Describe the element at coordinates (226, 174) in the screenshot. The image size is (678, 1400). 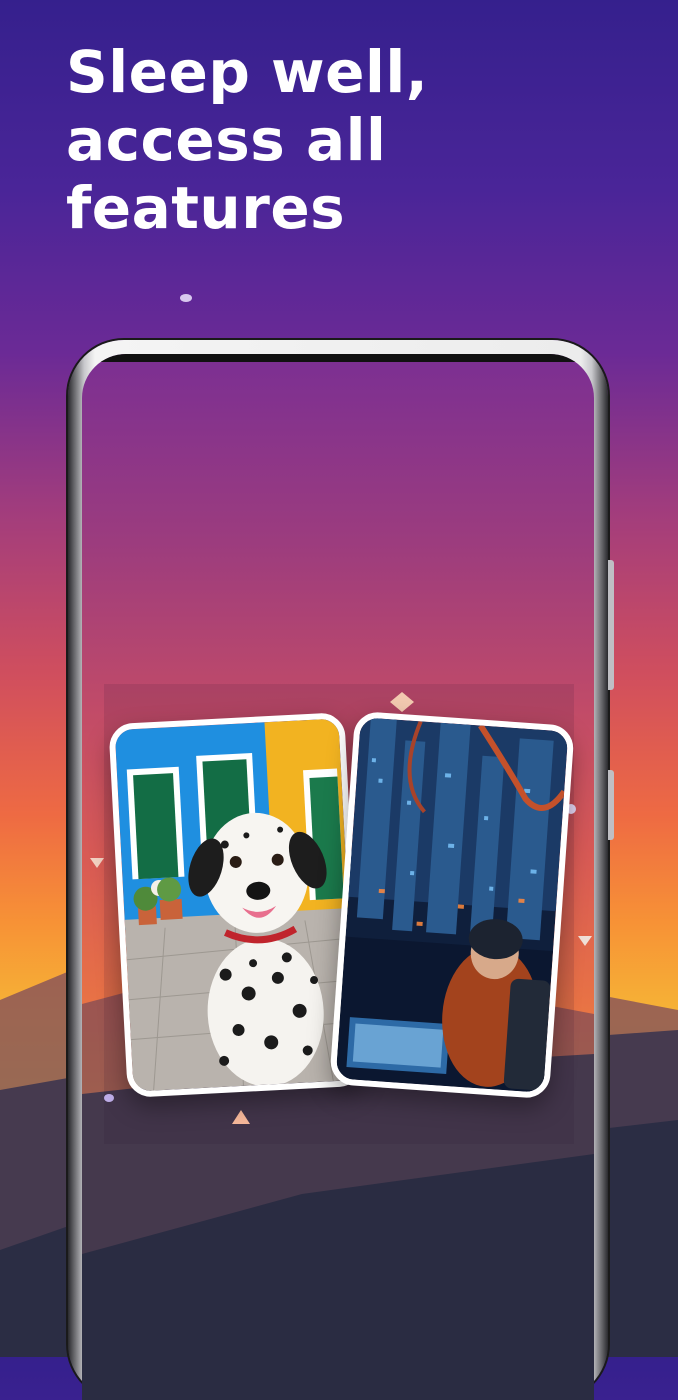
I see `headline-line-2: access all features` at that location.